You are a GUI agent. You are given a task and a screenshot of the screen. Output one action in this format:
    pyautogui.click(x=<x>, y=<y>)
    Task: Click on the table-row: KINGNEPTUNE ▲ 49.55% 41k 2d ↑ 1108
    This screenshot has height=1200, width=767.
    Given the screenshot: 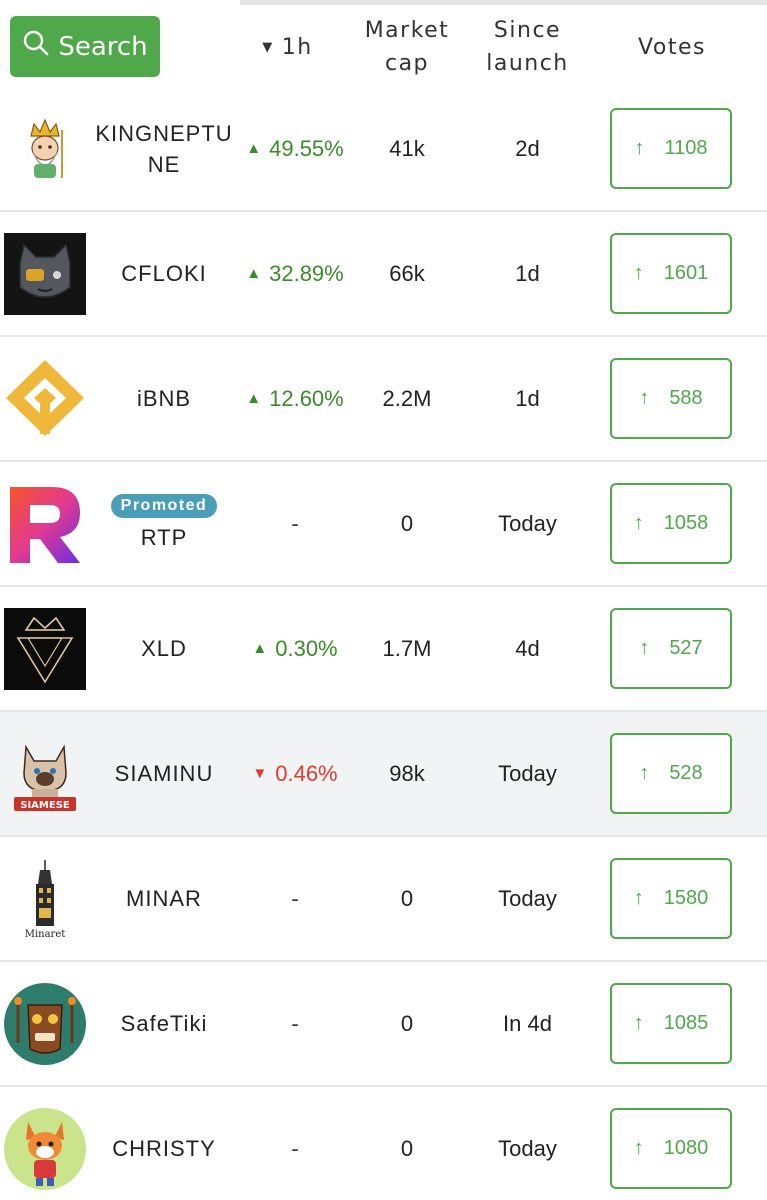 What is the action you would take?
    pyautogui.click(x=383, y=149)
    